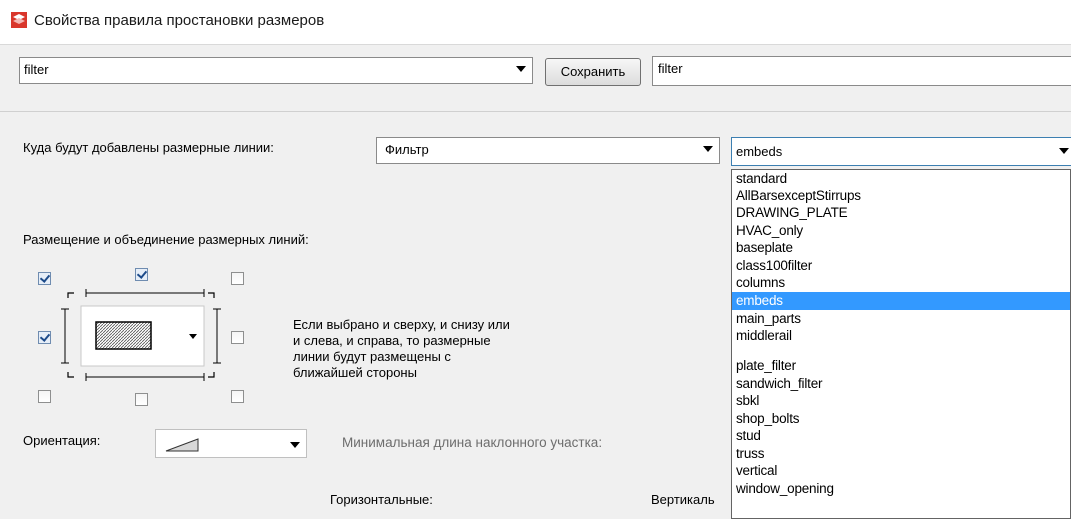 The width and height of the screenshot is (1071, 519). Describe the element at coordinates (901, 266) in the screenshot. I see `filter-option: class100filter` at that location.